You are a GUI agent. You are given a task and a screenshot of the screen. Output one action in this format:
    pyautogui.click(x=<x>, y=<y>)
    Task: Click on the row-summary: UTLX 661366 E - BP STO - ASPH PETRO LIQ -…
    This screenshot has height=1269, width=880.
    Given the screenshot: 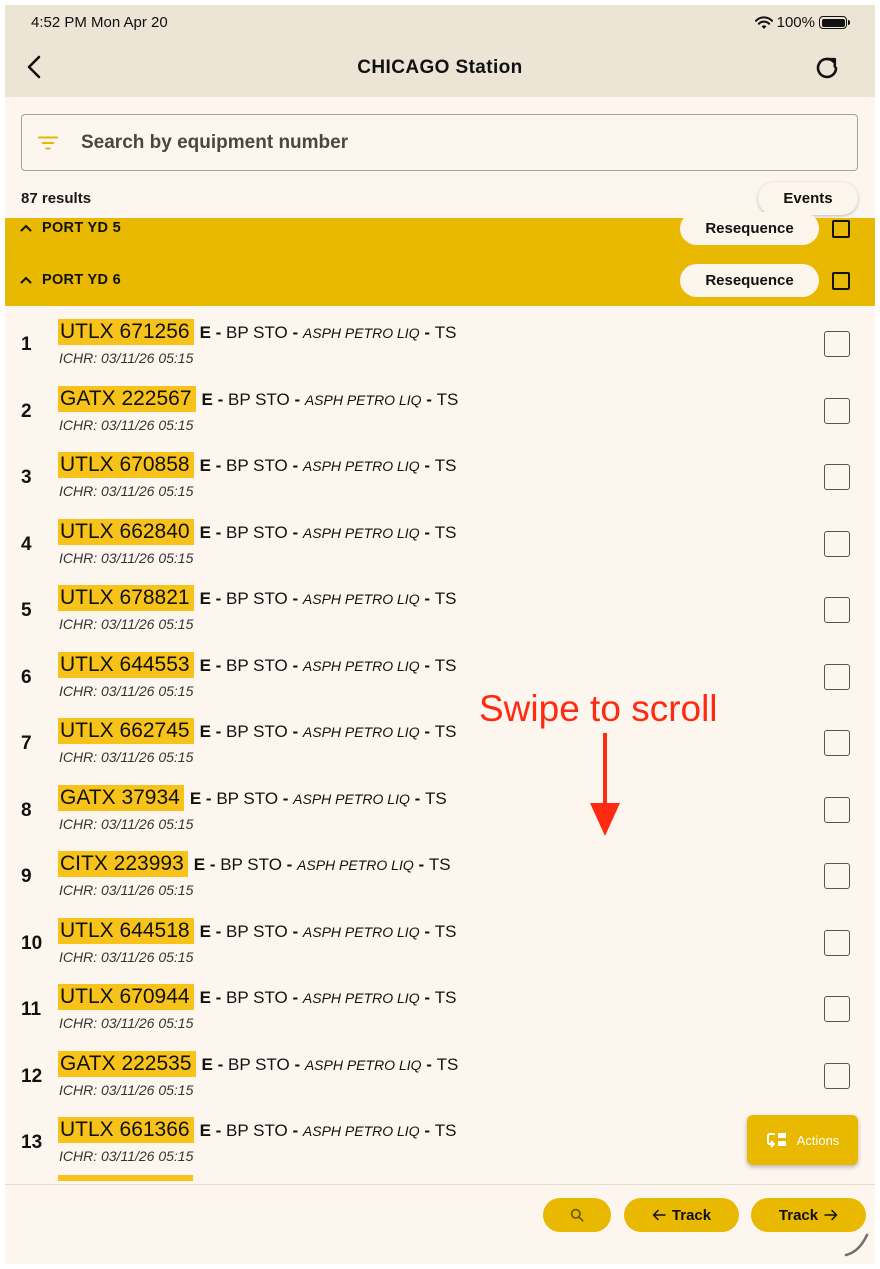 What is the action you would take?
    pyautogui.click(x=257, y=1130)
    